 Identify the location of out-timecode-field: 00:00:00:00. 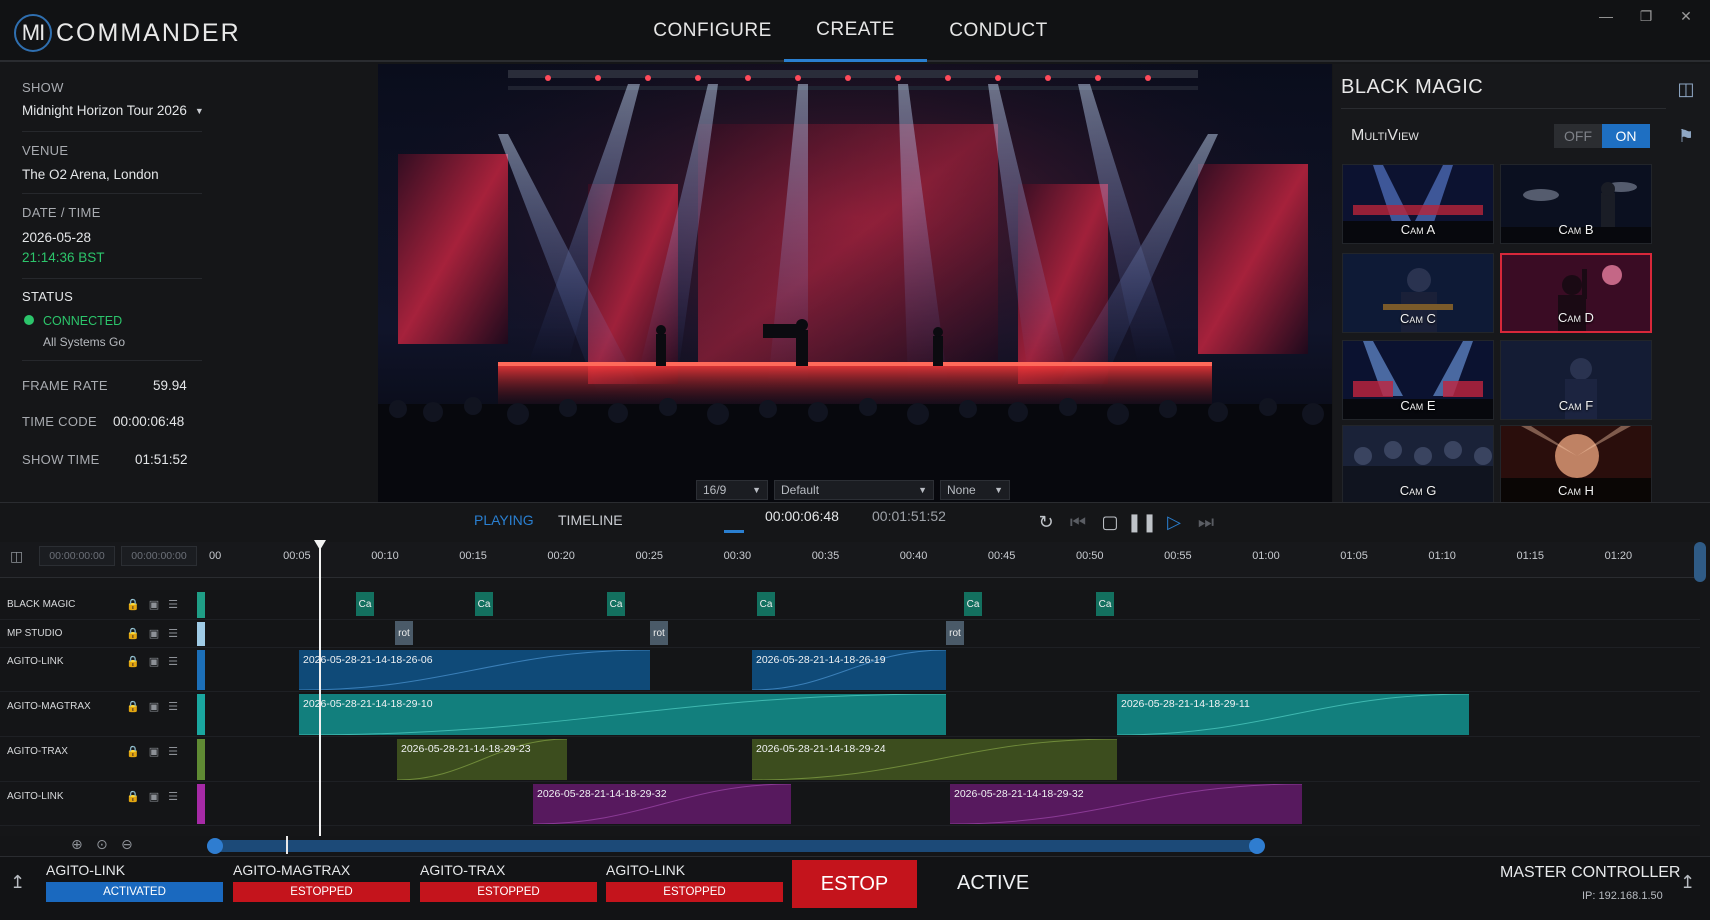
(159, 556).